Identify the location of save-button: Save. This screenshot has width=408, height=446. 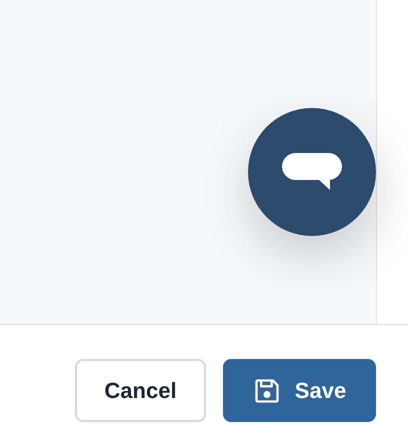
(299, 390).